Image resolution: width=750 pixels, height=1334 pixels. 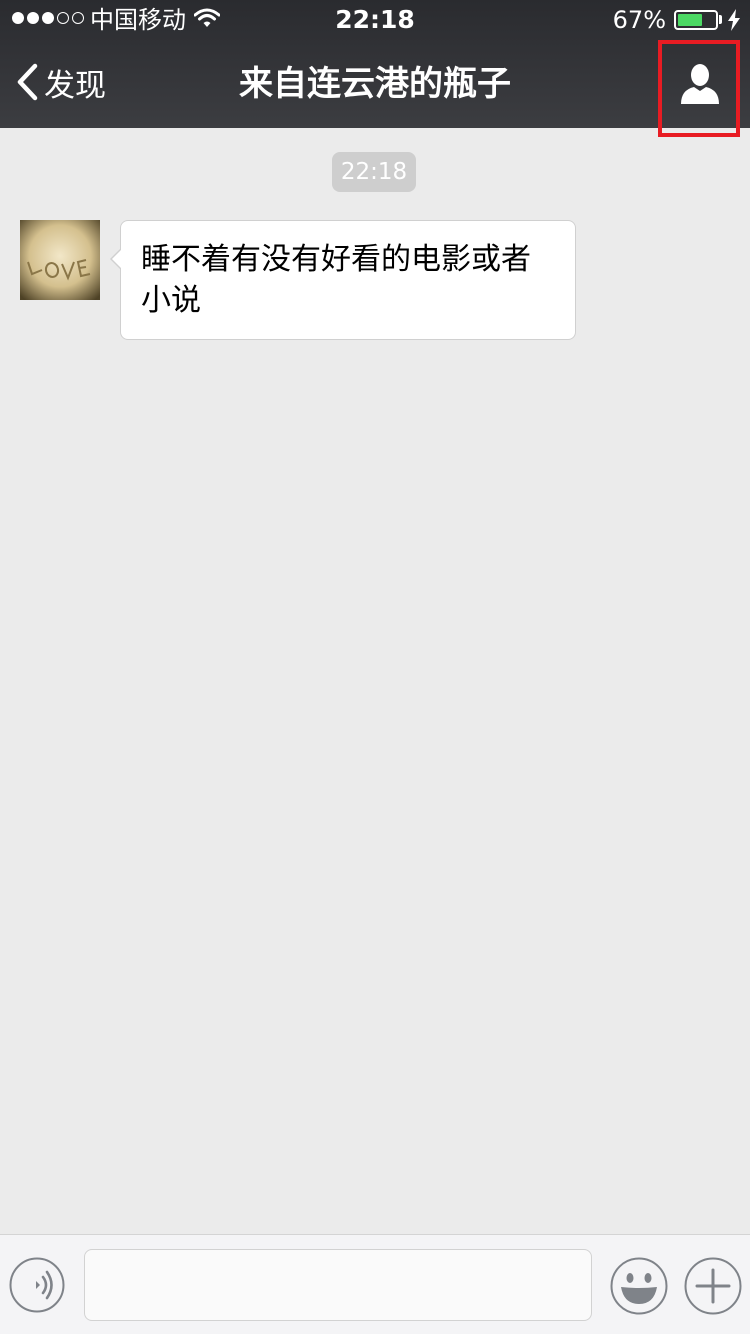 I want to click on sand-love-photo, so click(x=60, y=260).